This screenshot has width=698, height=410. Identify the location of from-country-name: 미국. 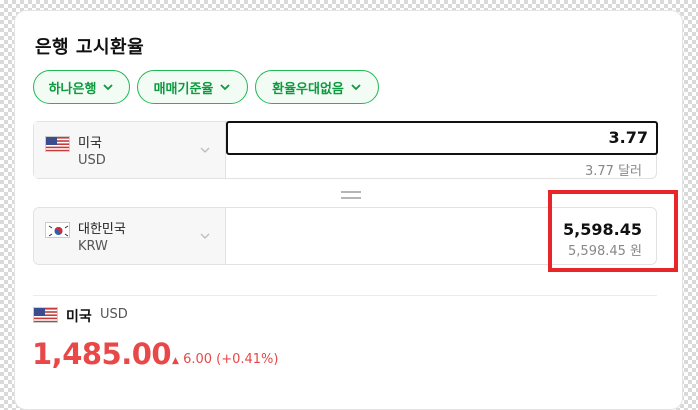
(90, 143).